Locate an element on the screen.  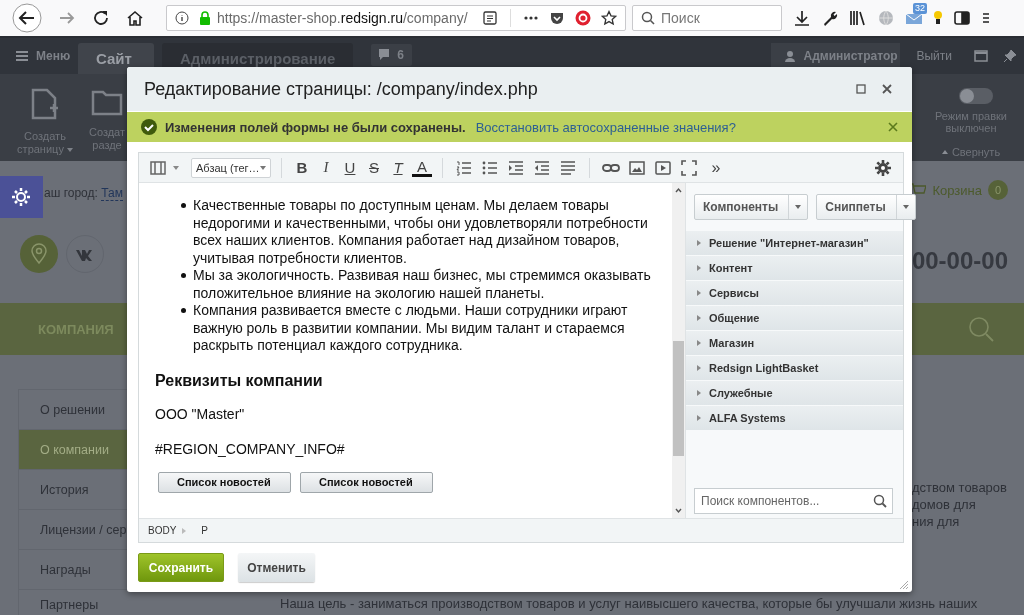
content-paragraph: #REGION_COMPANY_INFO# is located at coordinates (250, 449).